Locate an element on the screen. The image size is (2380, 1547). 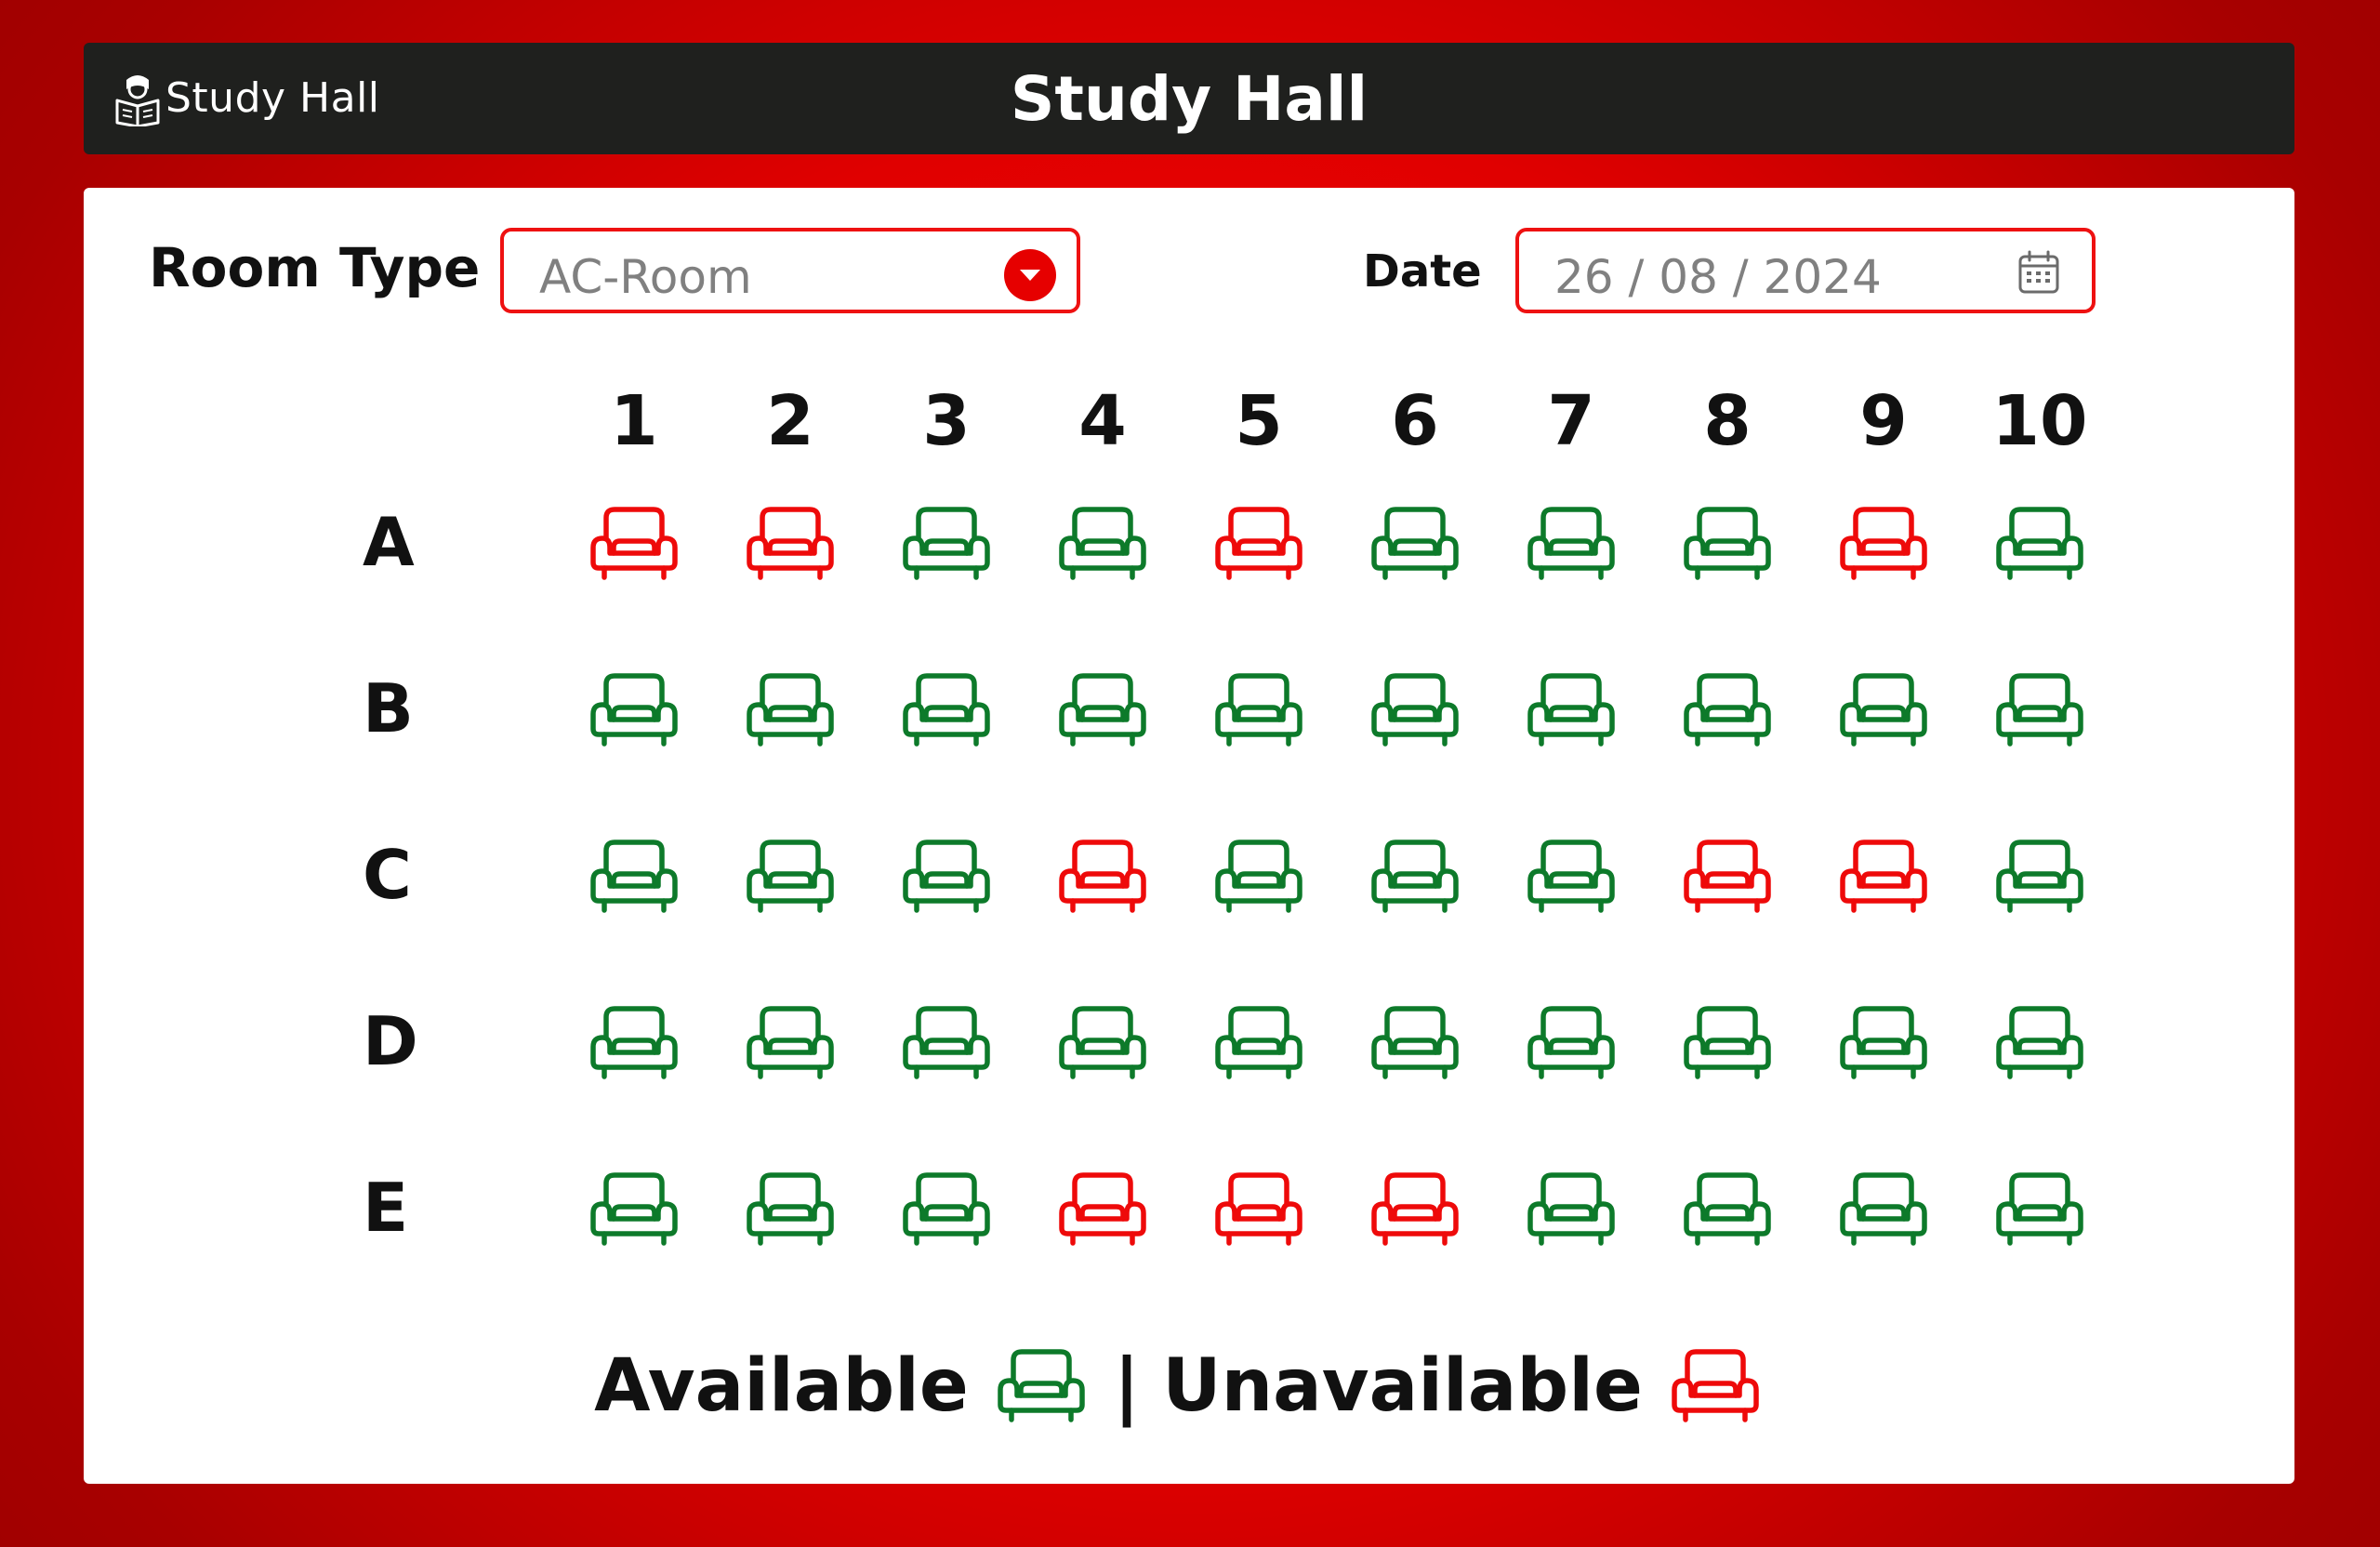
column-header-9: 9 is located at coordinates (1883, 421).